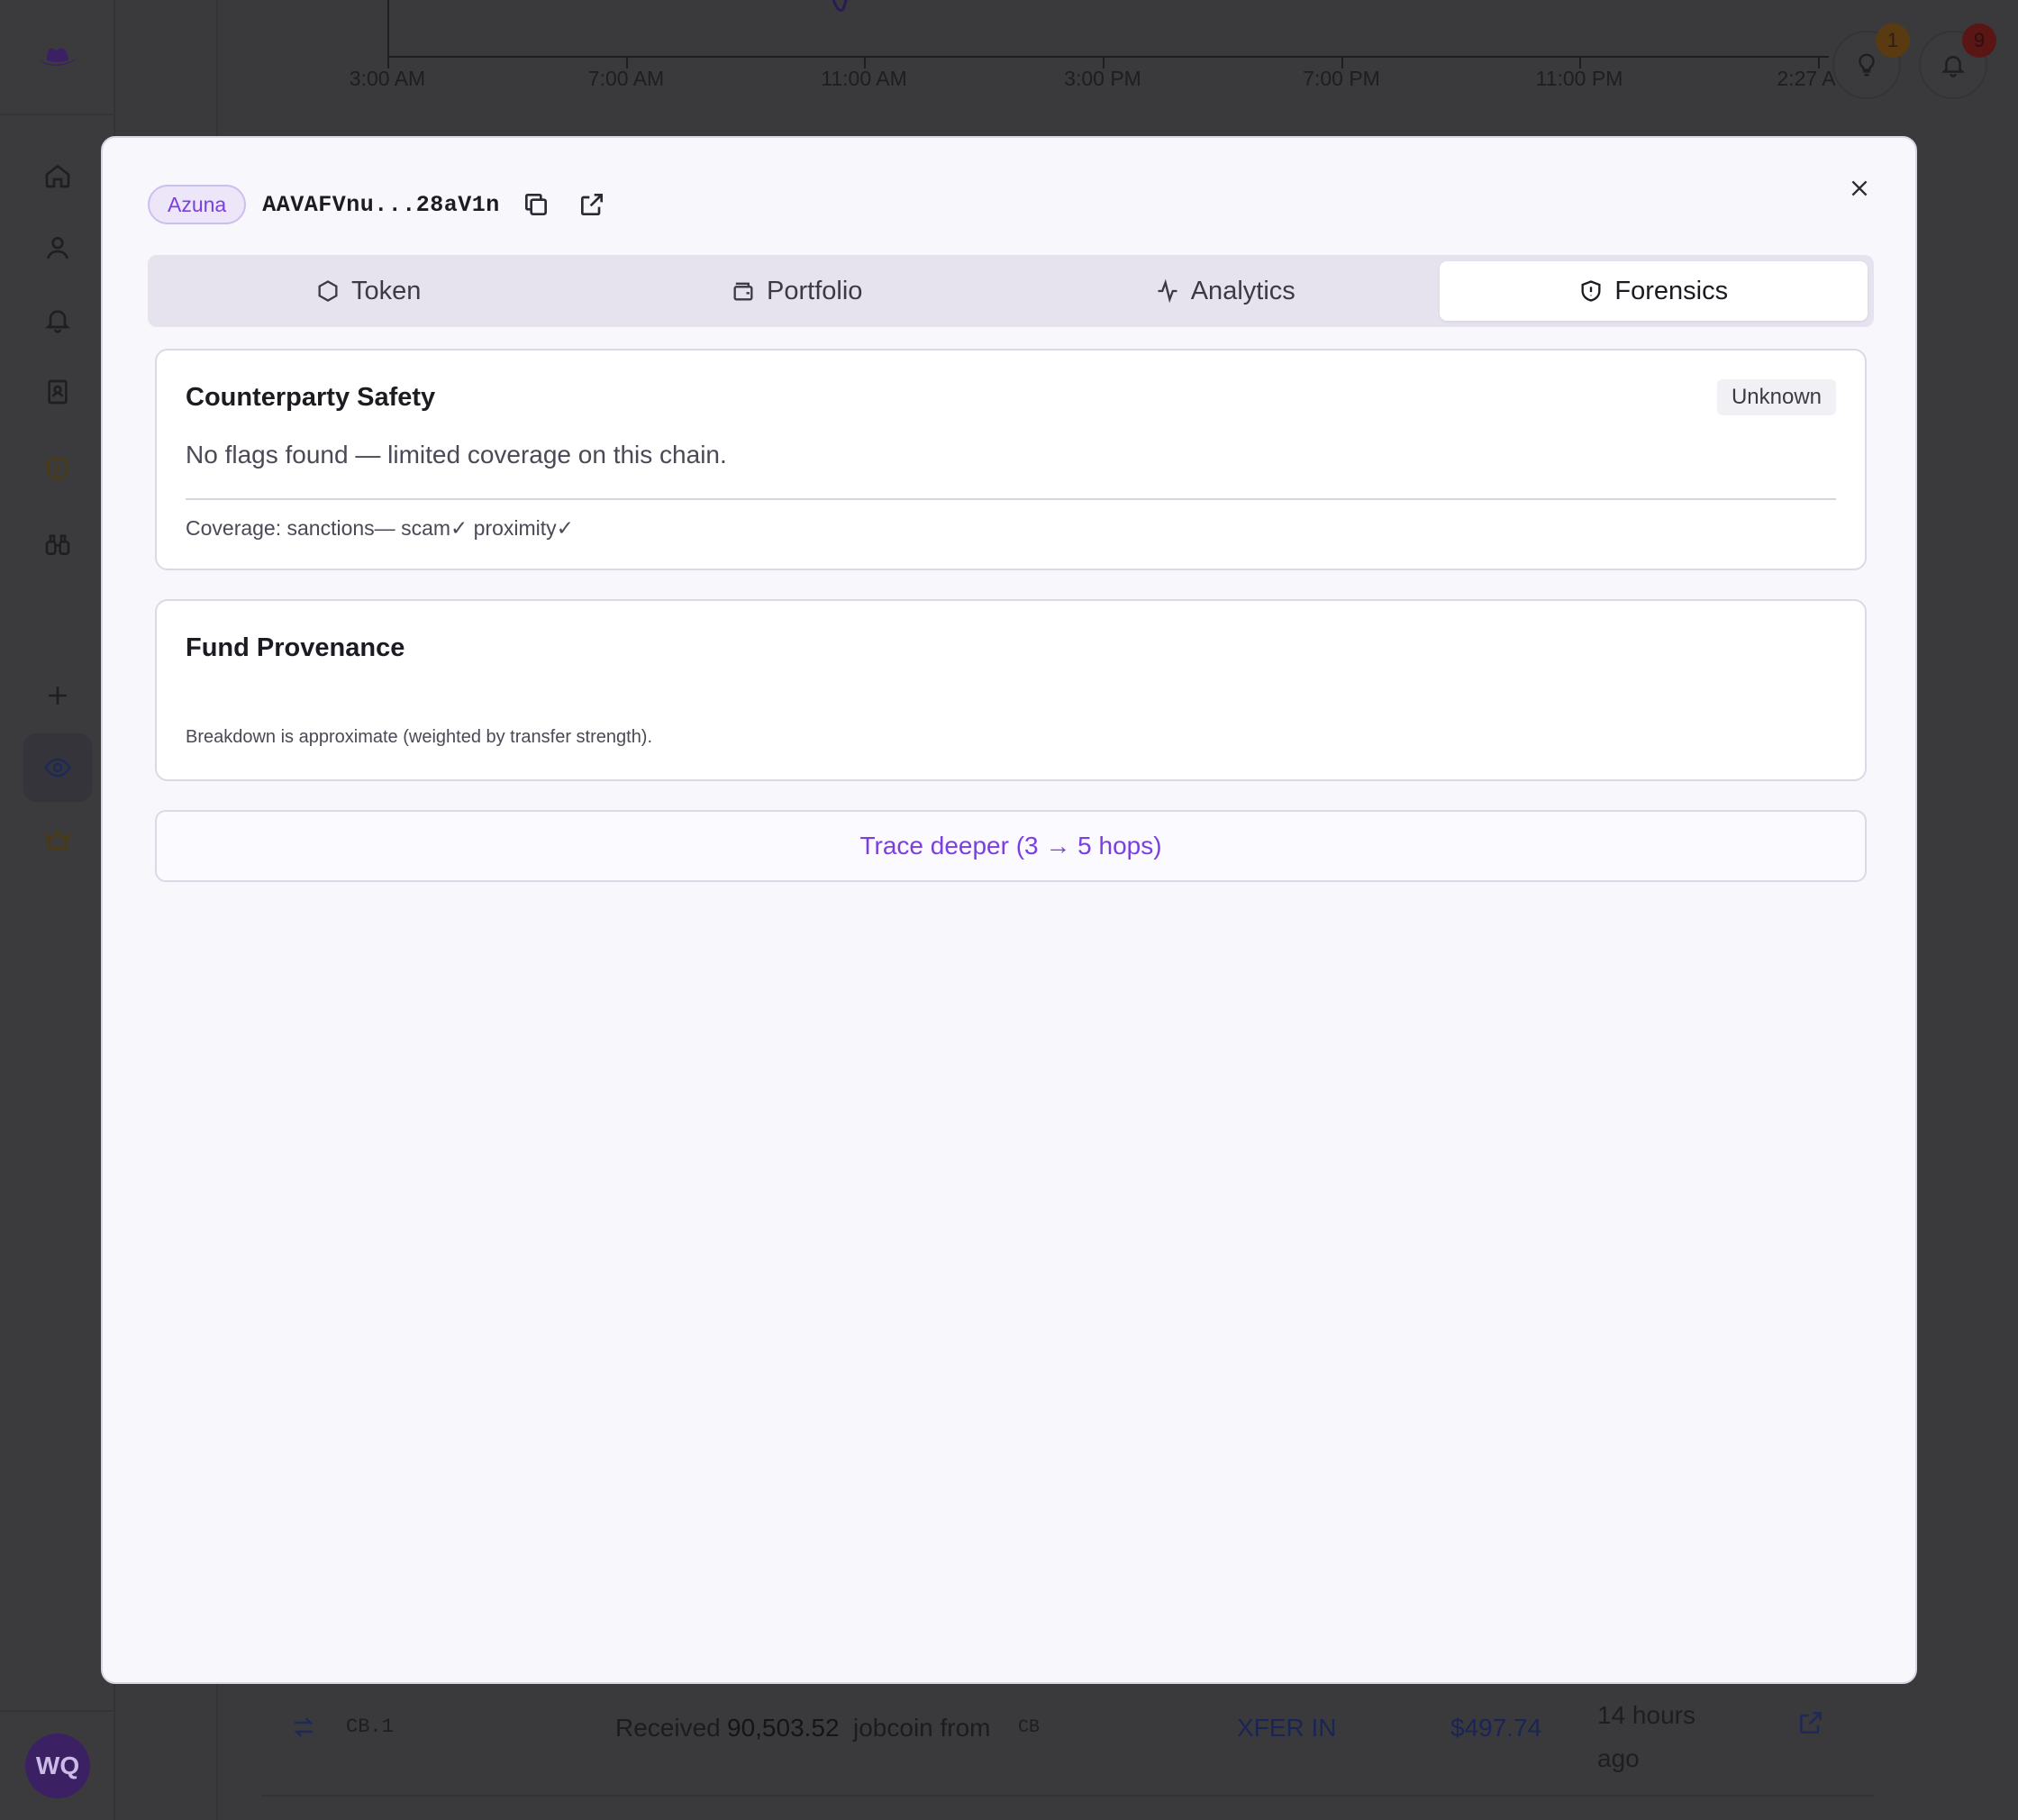 The width and height of the screenshot is (2018, 1820). I want to click on open-explorer-button, so click(592, 204).